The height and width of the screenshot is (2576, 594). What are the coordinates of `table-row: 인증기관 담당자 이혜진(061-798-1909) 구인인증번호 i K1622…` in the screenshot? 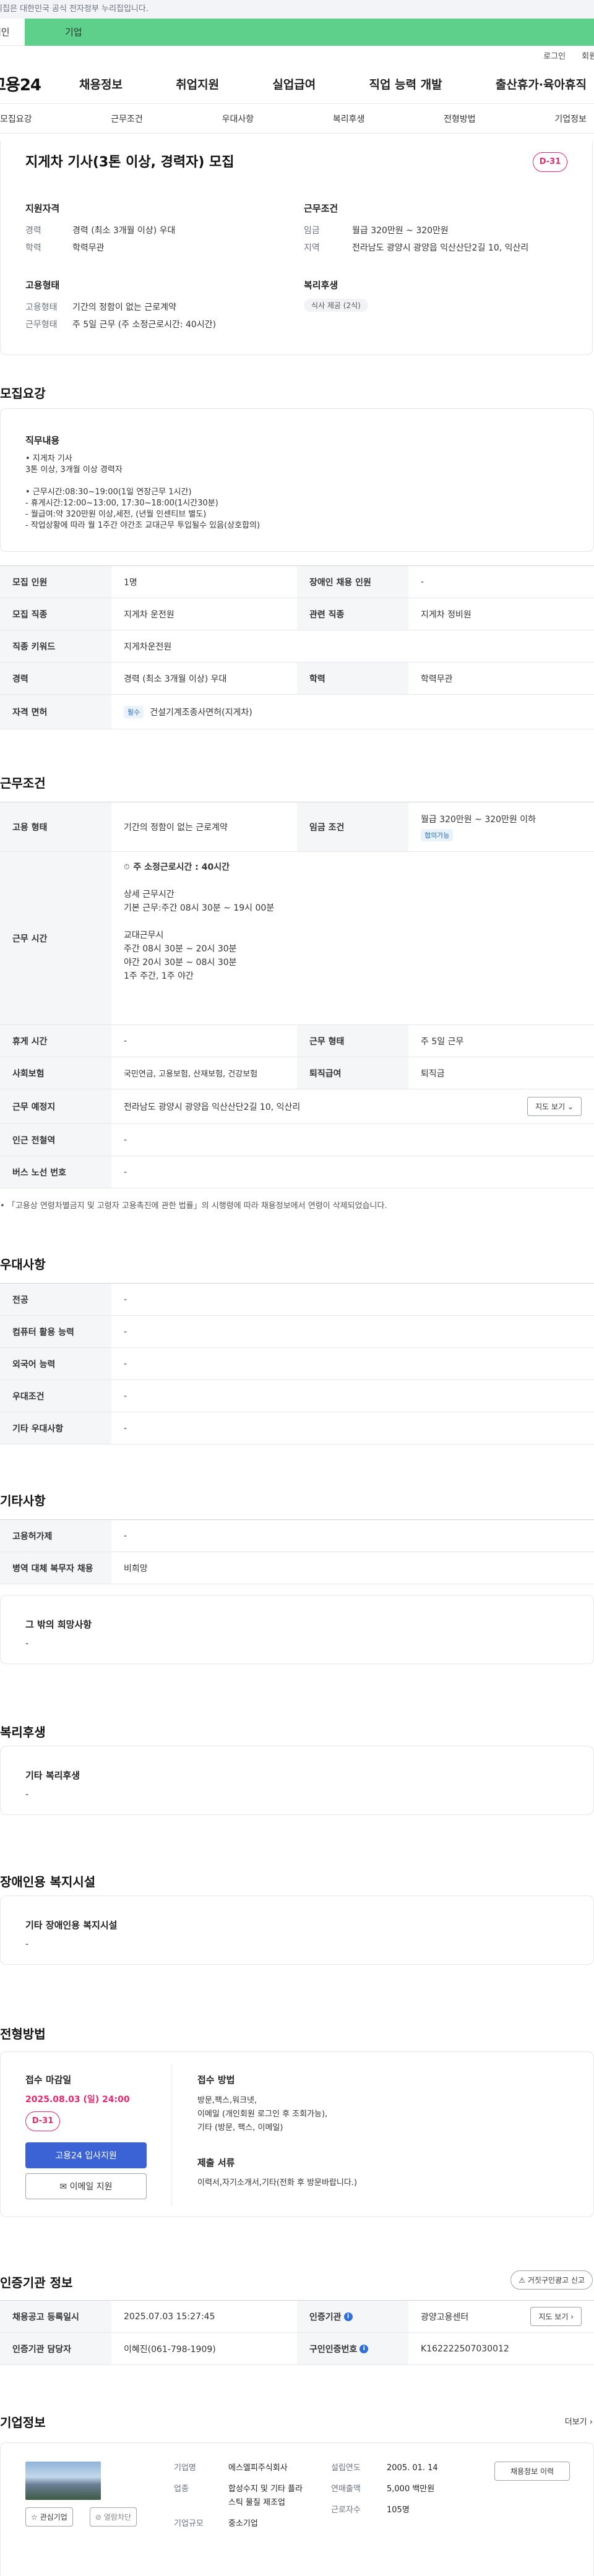 It's located at (297, 2349).